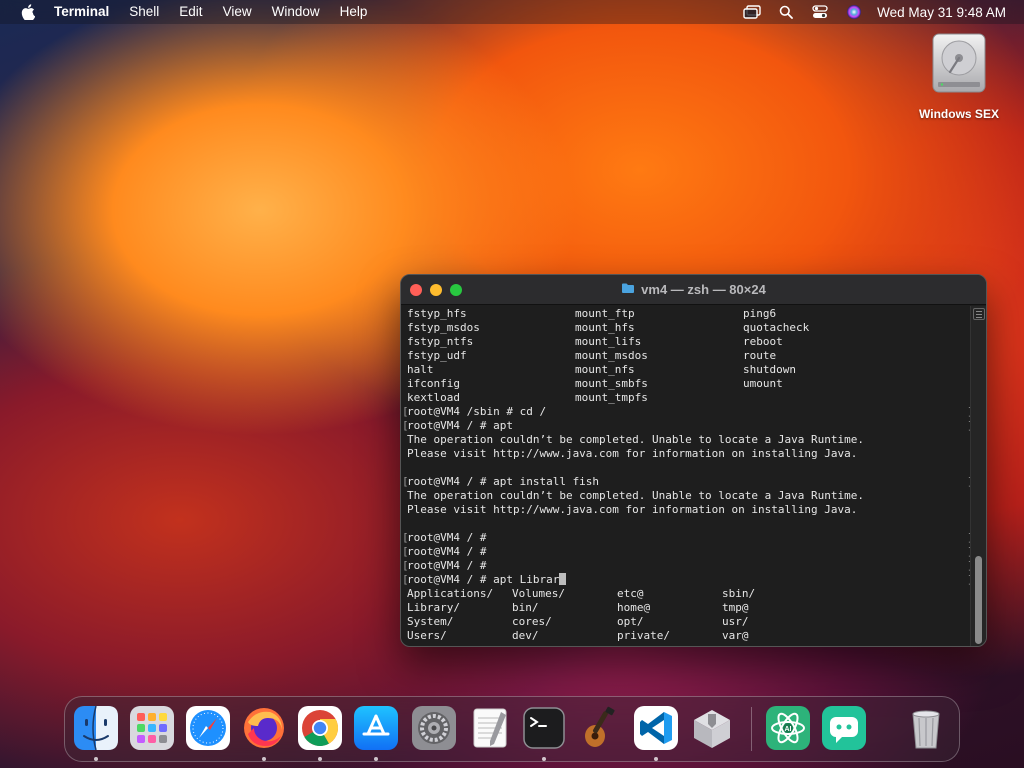 The width and height of the screenshot is (1024, 768). Describe the element at coordinates (735, 607) in the screenshot. I see `completion-entry: tmp@` at that location.